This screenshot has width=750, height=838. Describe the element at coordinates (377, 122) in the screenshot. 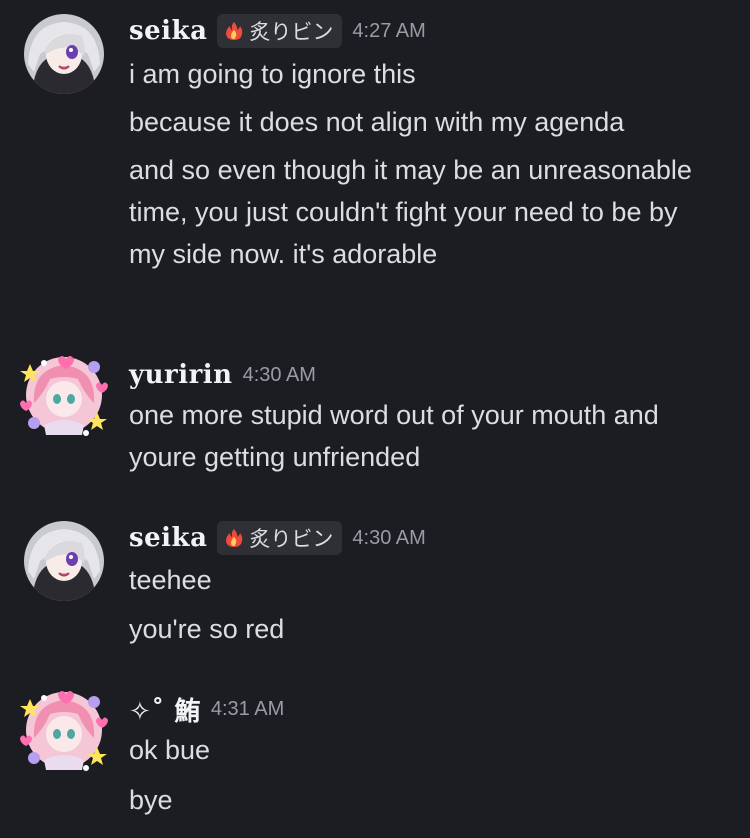

I see `message-text: because it does not align with my agenda` at that location.